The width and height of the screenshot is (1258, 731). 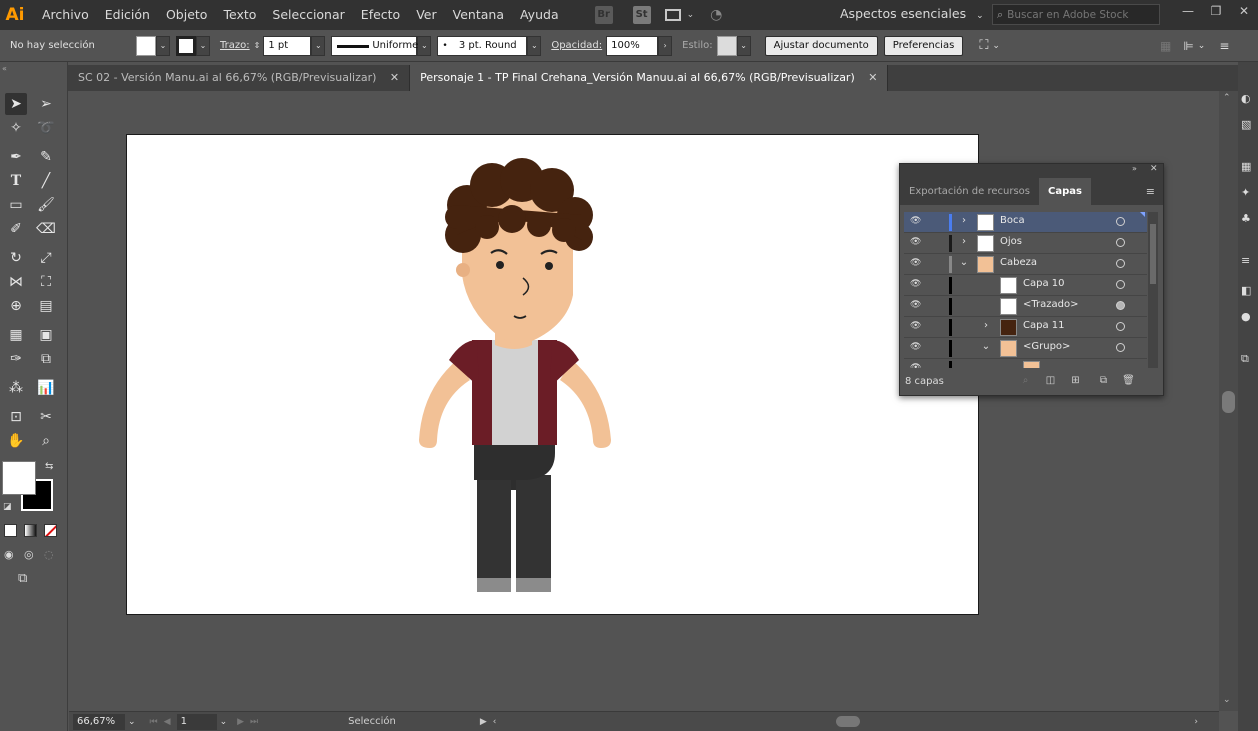 What do you see at coordinates (4, 68) in the screenshot?
I see `tools-collapse-icon: «` at bounding box center [4, 68].